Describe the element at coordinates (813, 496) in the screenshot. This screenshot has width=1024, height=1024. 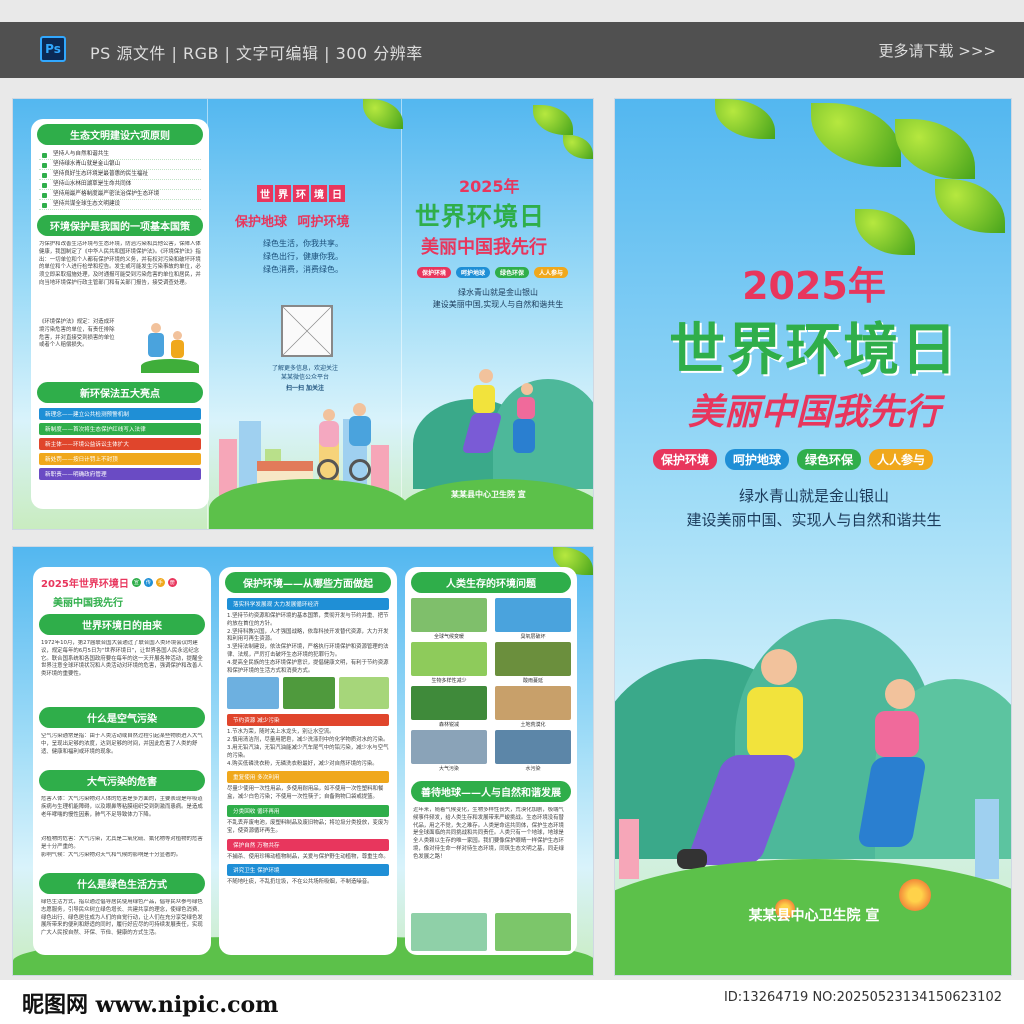
I see `cover-line-1: 绿水青山就是金山银山` at that location.